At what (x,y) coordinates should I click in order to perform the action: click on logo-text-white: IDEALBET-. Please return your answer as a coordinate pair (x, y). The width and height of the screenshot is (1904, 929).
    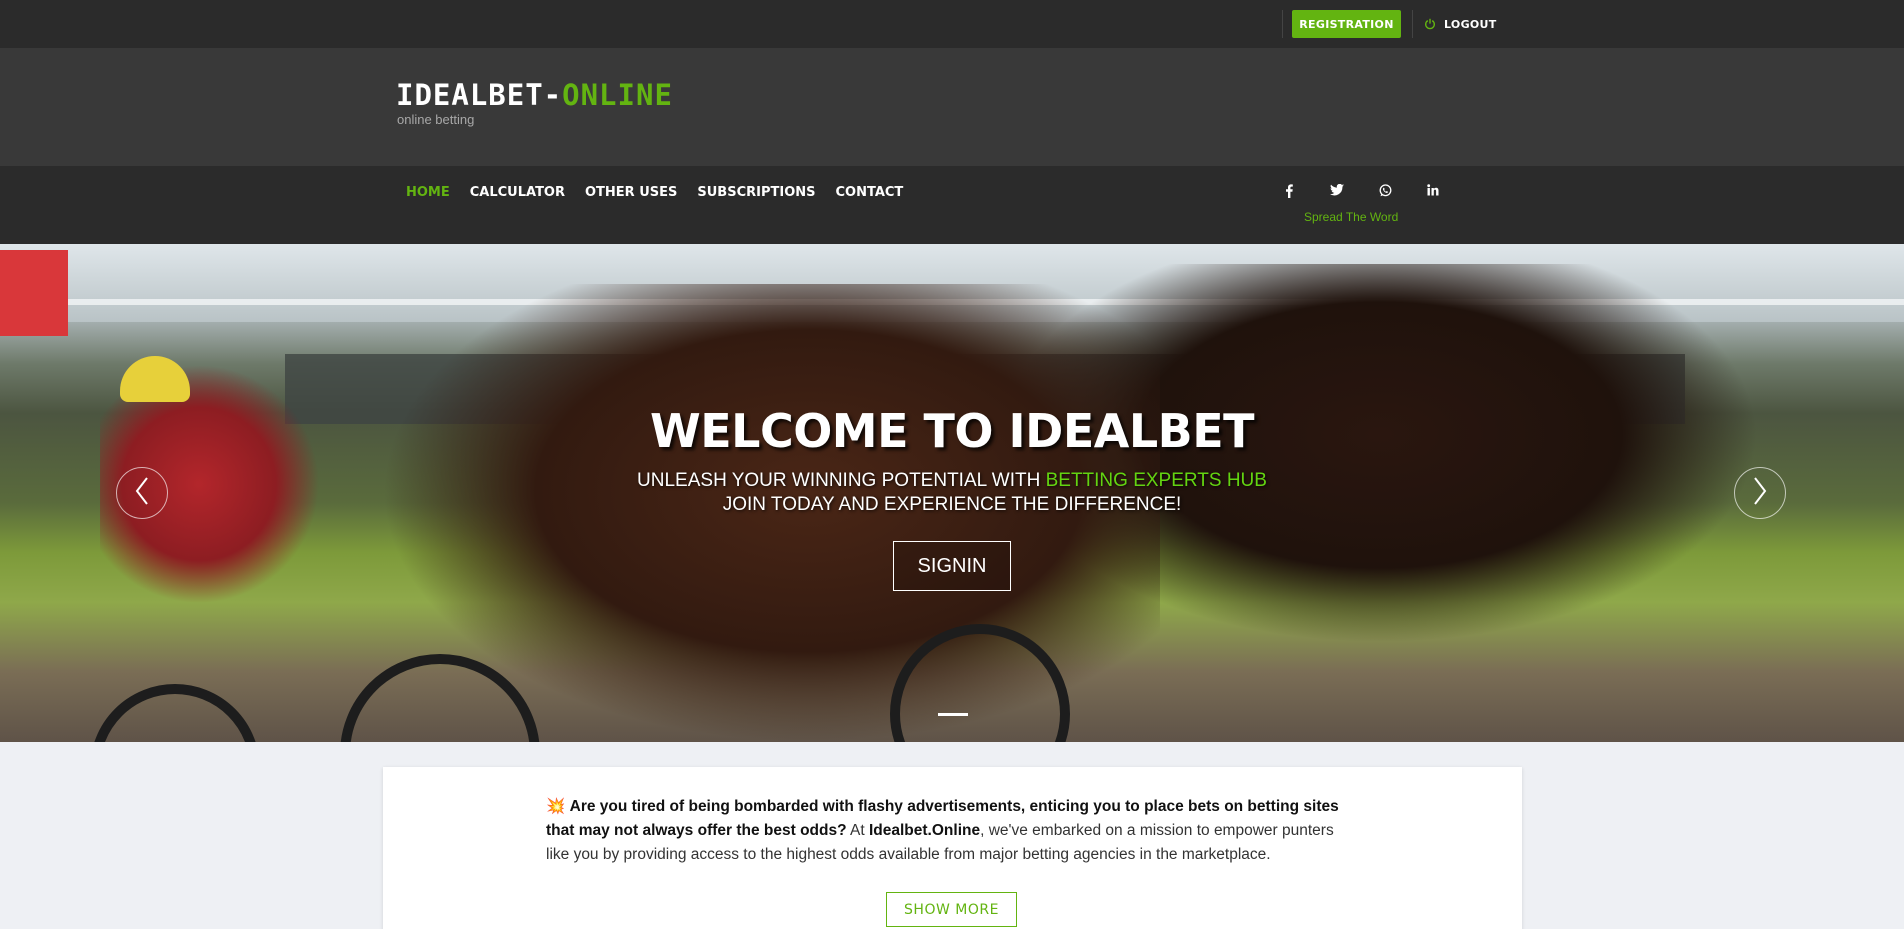
    Looking at the image, I should click on (479, 95).